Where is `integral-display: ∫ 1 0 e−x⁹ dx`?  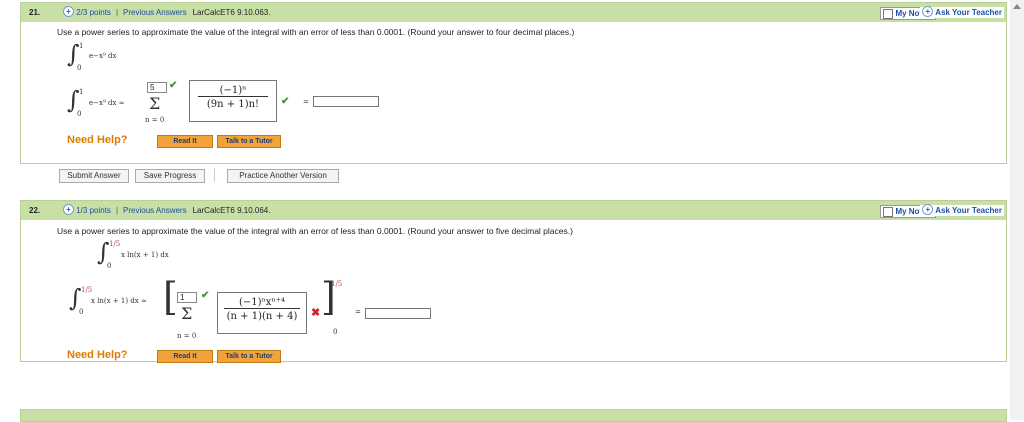
integral-display: ∫ 1 0 e−x⁹ dx is located at coordinates (91, 57).